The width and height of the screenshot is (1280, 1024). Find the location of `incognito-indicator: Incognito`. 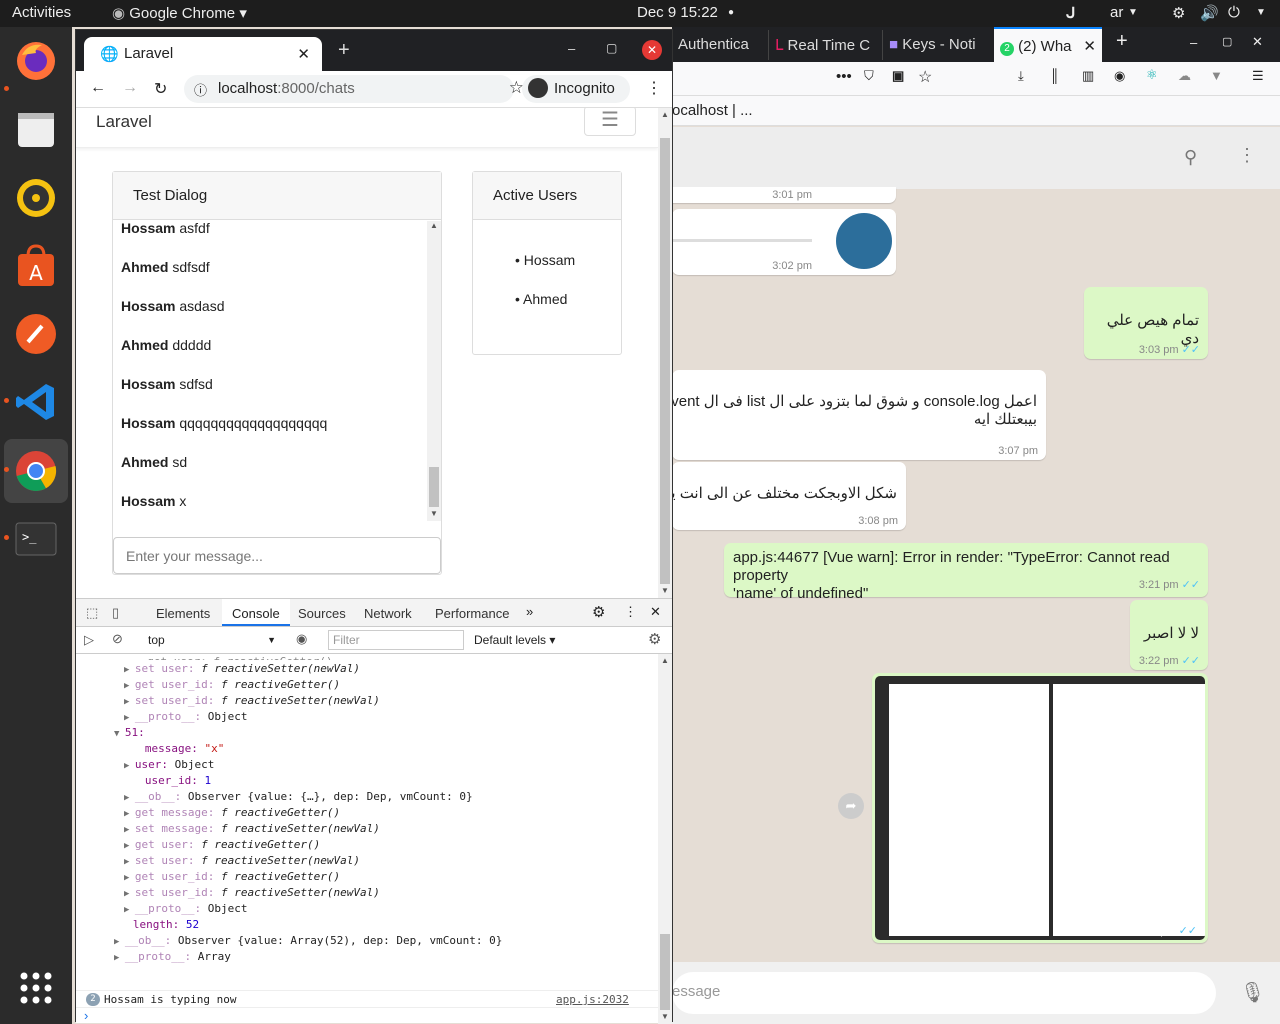

incognito-indicator: Incognito is located at coordinates (576, 89).